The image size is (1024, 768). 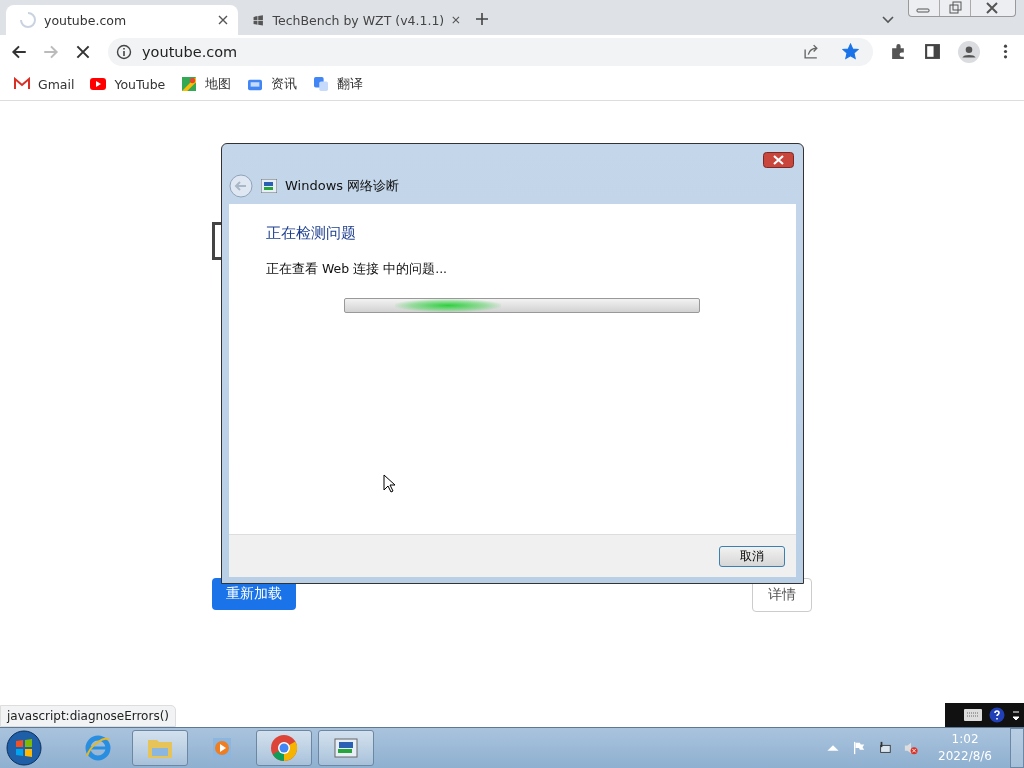 What do you see at coordinates (885, 748) in the screenshot?
I see `network-icon` at bounding box center [885, 748].